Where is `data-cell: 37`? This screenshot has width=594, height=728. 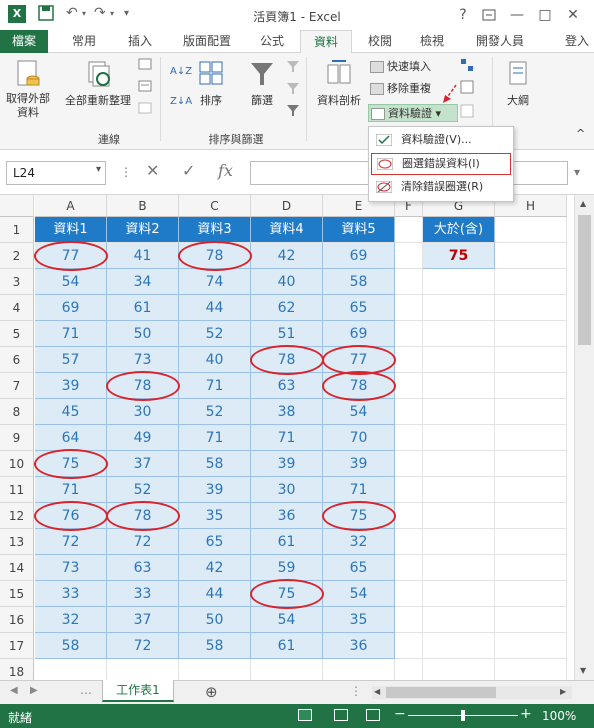 data-cell: 37 is located at coordinates (143, 620).